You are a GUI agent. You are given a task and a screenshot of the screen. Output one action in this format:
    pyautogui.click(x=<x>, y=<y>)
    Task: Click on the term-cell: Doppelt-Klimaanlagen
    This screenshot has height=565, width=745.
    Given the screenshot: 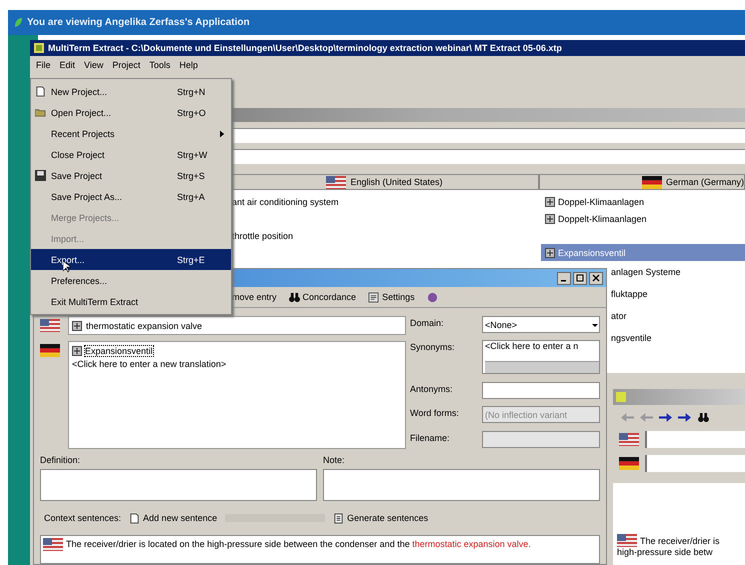 What is the action you would take?
    pyautogui.click(x=602, y=219)
    